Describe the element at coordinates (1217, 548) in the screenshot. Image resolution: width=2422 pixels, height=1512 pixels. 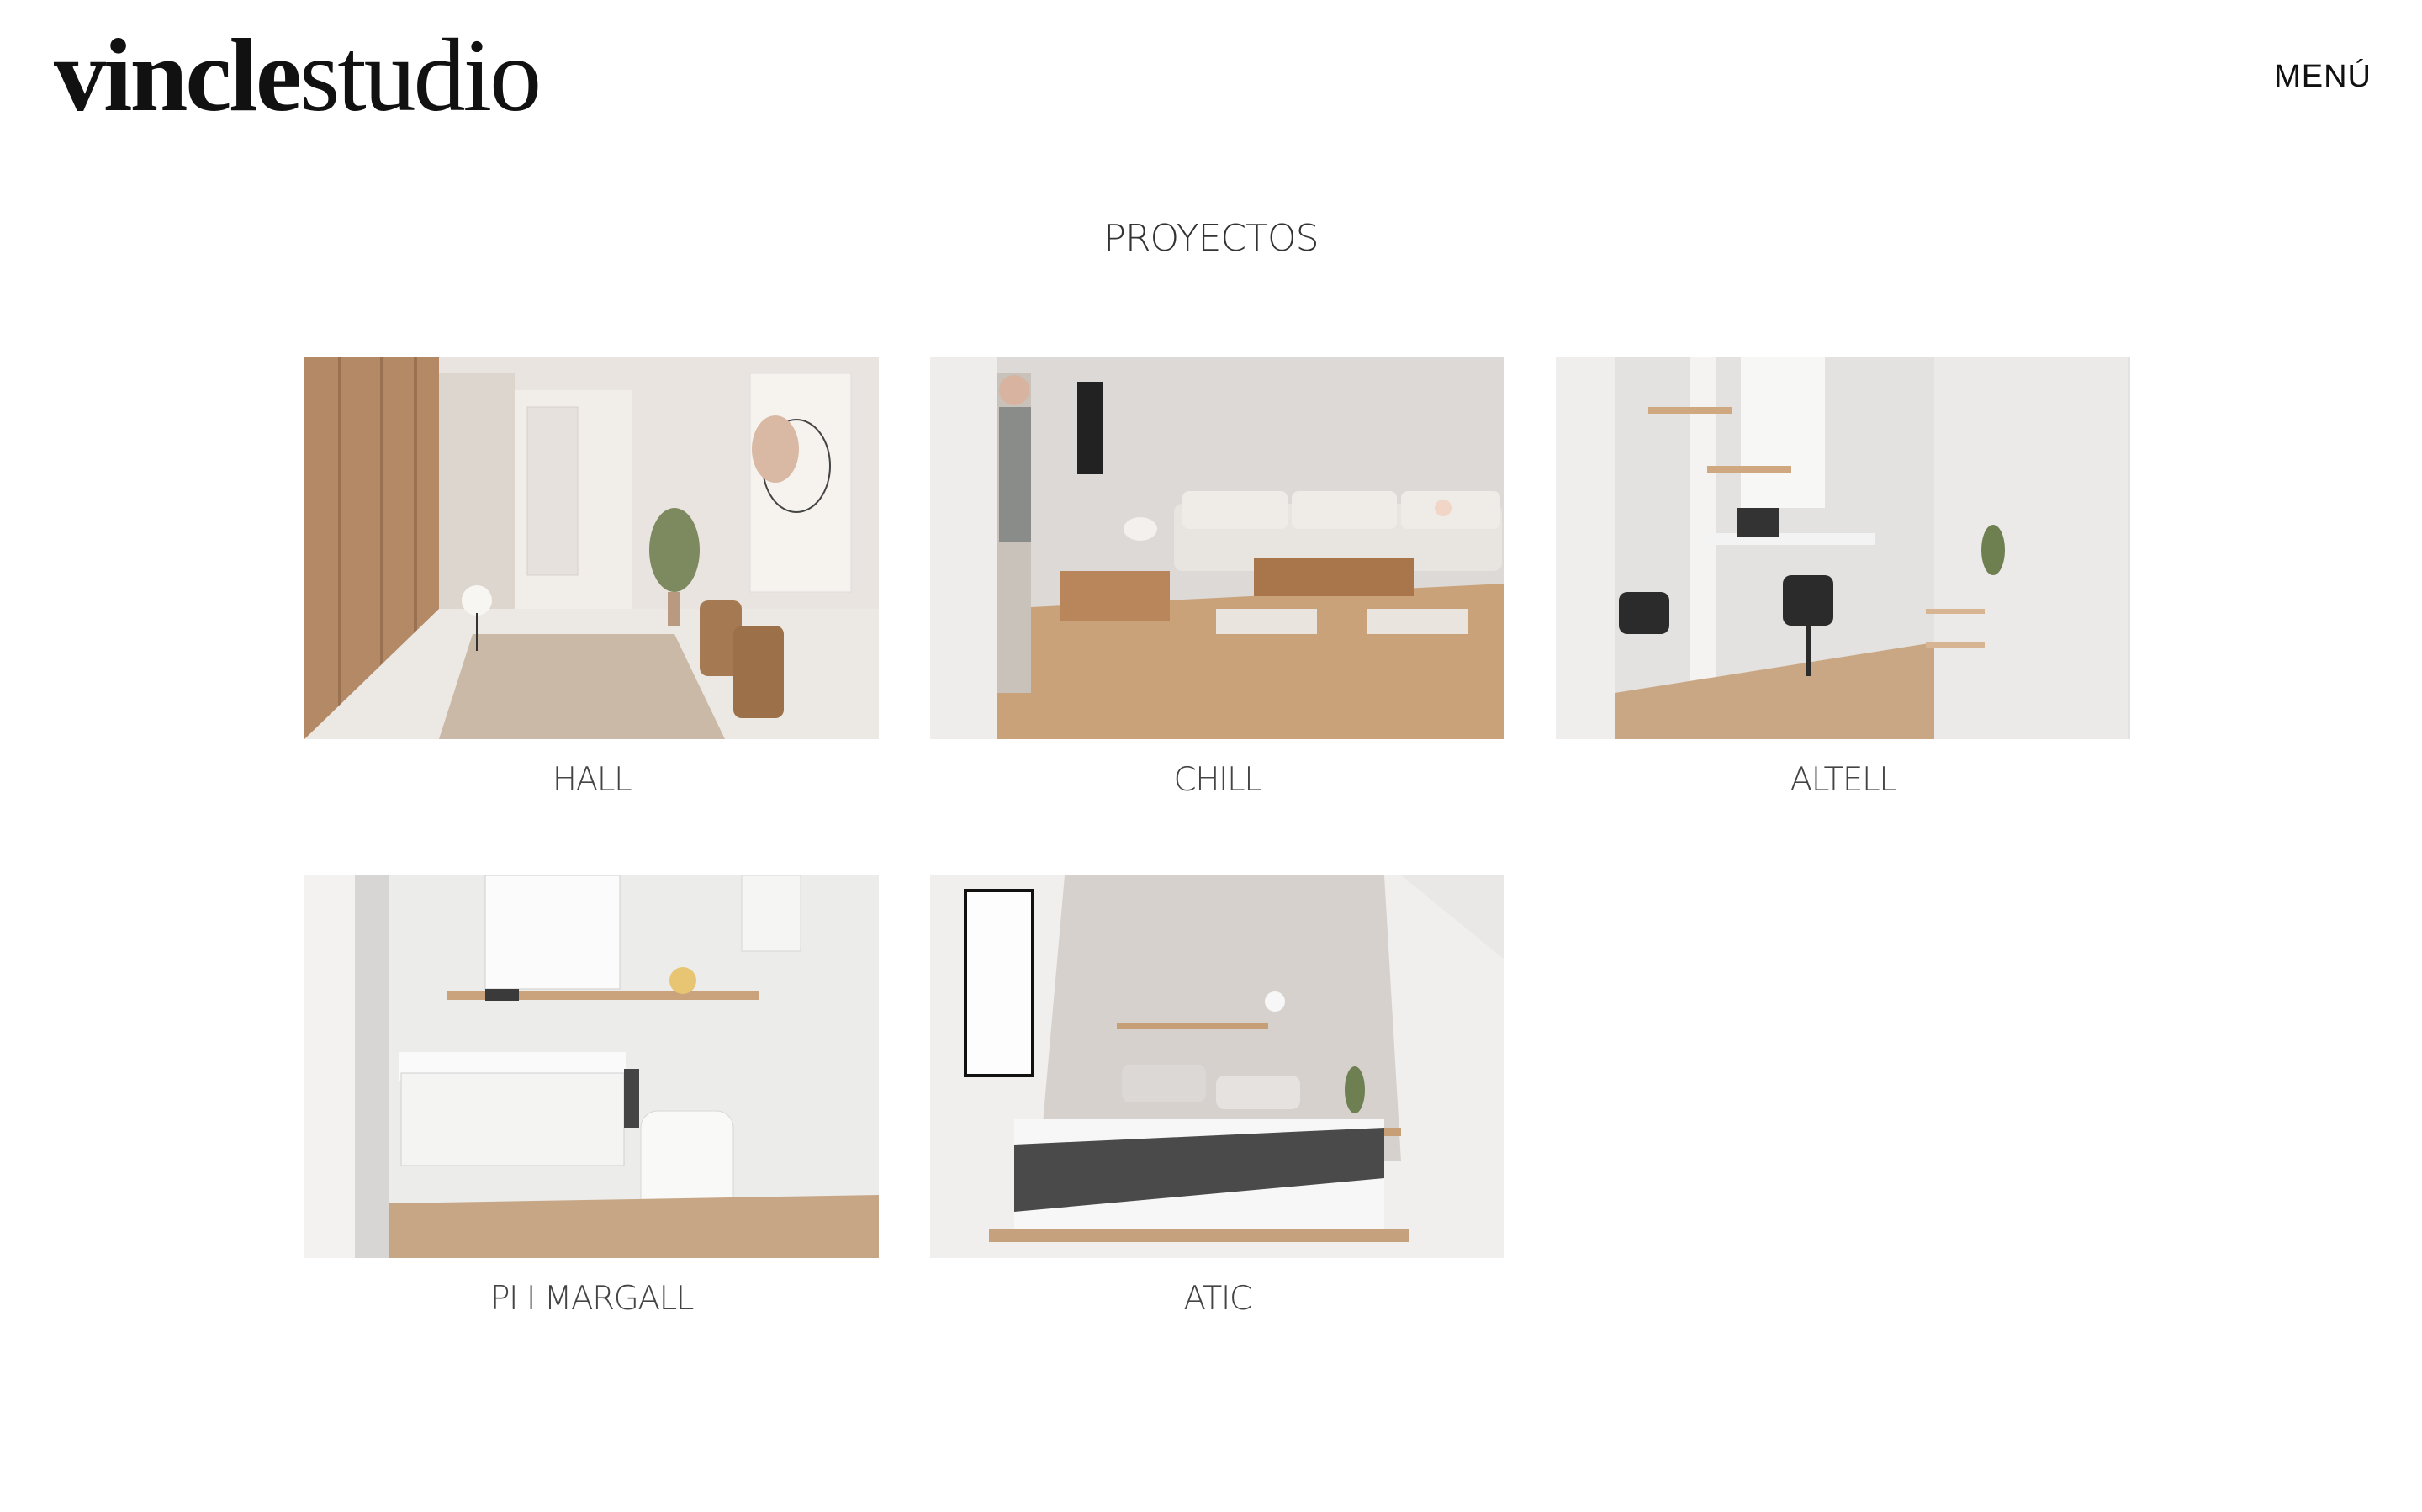
I see `project-image-chill` at that location.